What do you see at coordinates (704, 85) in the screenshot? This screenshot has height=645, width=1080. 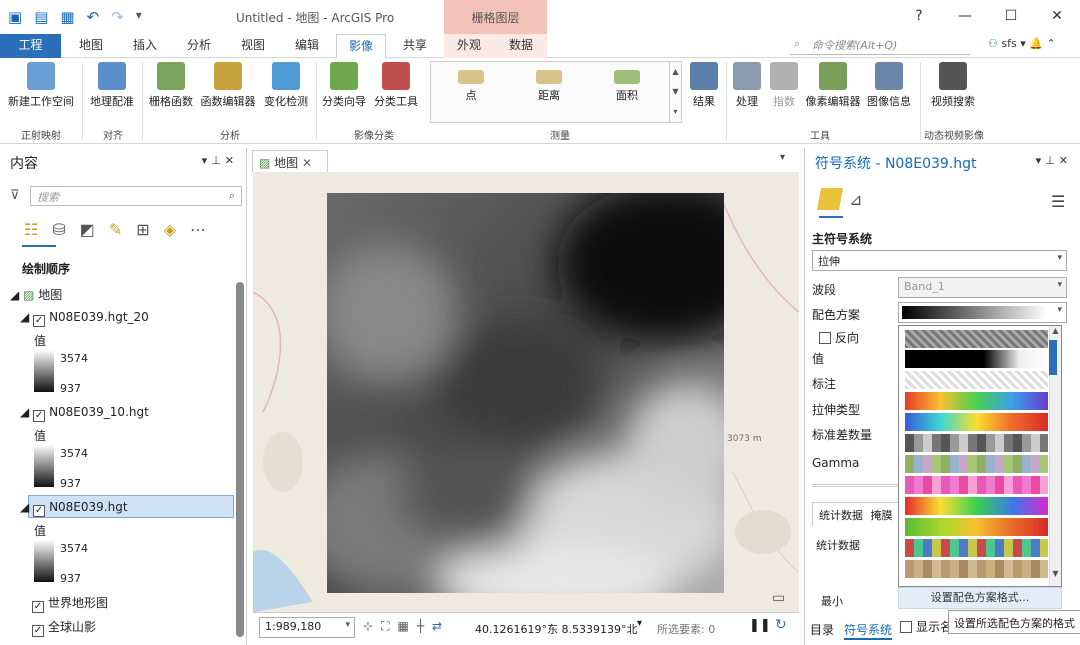 I see `results-button: 结果` at bounding box center [704, 85].